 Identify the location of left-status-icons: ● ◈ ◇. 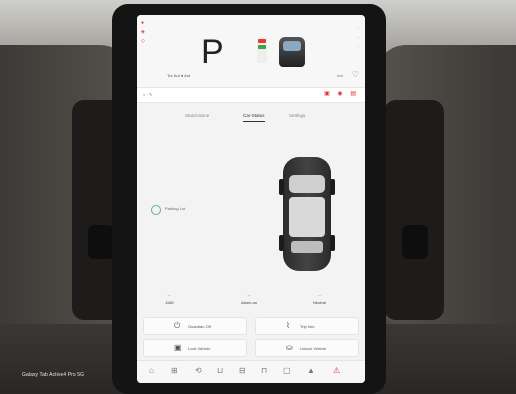
(145, 34).